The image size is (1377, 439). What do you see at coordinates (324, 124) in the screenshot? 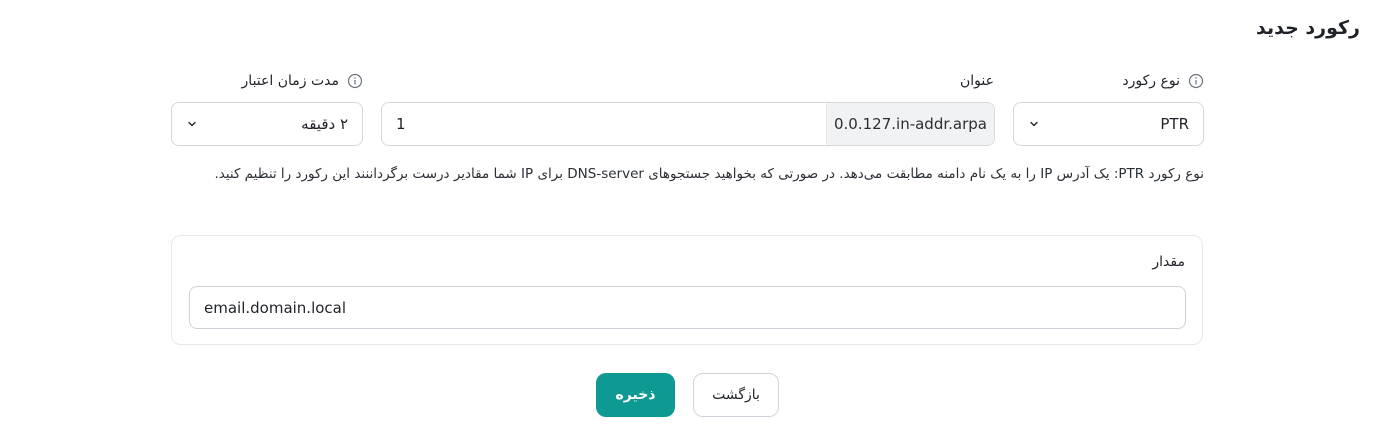
I see `ttl-value: ۲ دقیقه` at bounding box center [324, 124].